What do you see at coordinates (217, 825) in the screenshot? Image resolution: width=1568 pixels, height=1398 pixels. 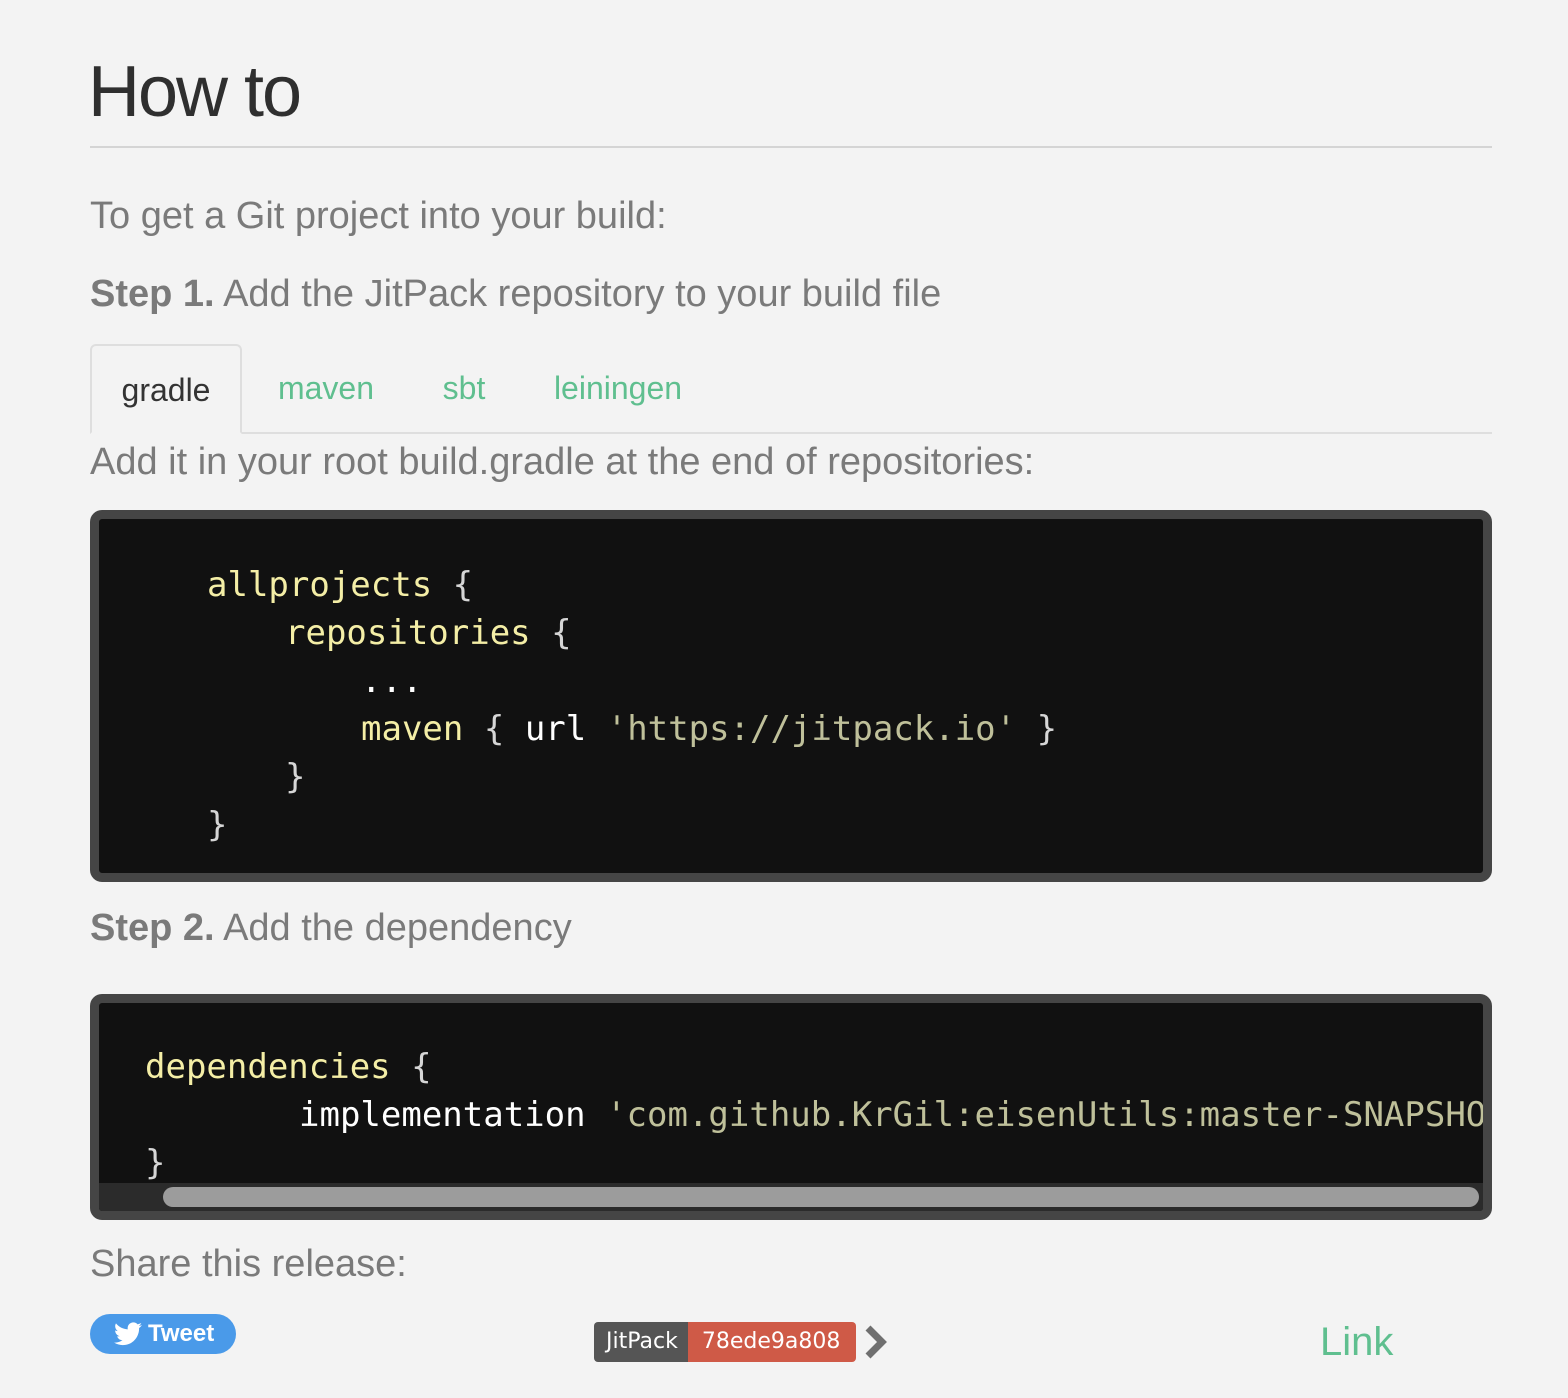 I see `code-line-close-allprojects: }` at bounding box center [217, 825].